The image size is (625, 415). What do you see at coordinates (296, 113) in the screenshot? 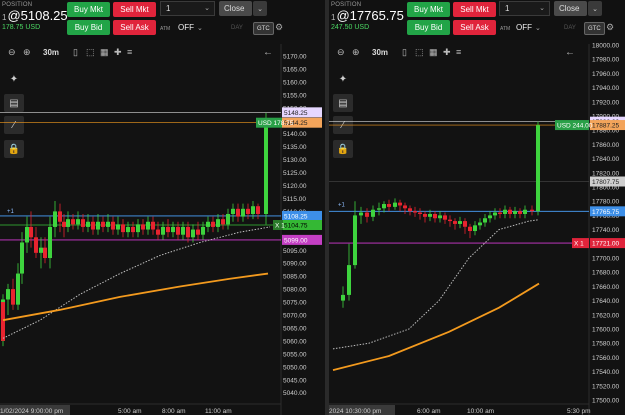
I see `tag-top-level: 5148.25` at bounding box center [296, 113].